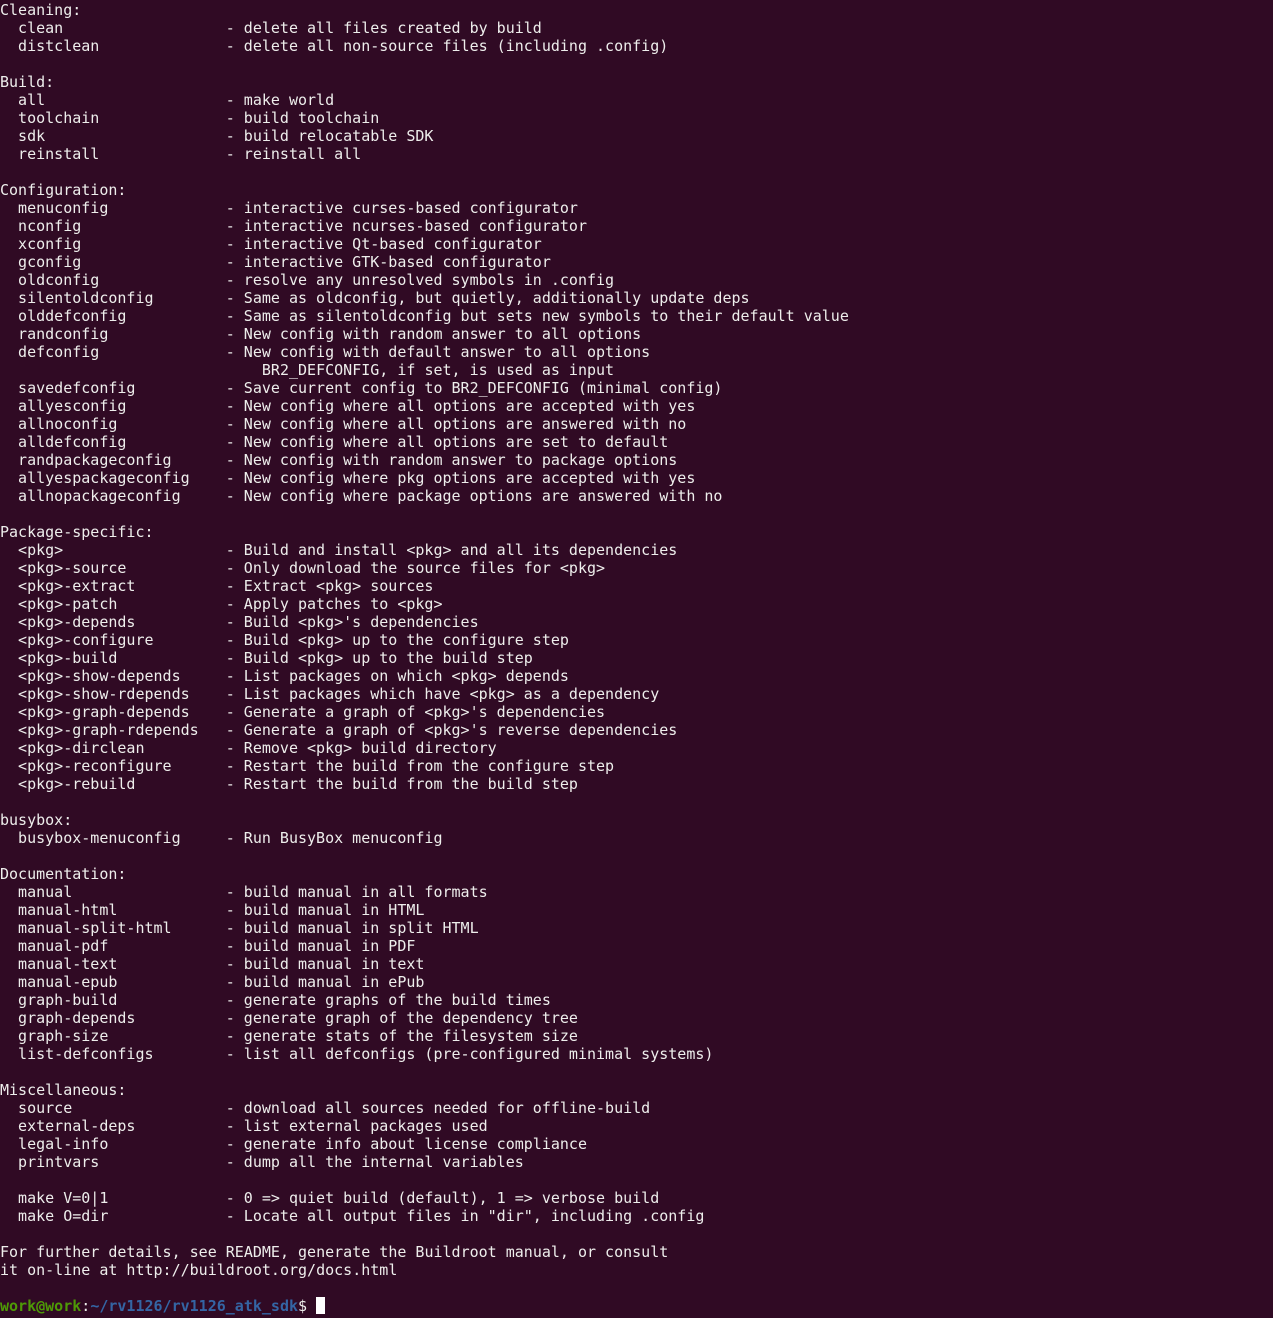  I want to click on make-target: randpackageconfig, so click(95, 460).